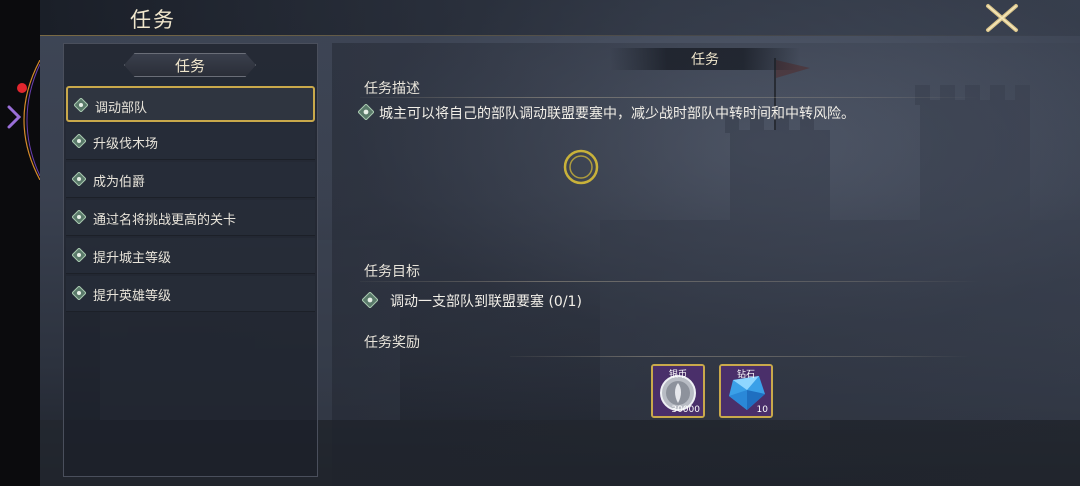  What do you see at coordinates (153, 20) in the screenshot?
I see `page-title: 任务` at bounding box center [153, 20].